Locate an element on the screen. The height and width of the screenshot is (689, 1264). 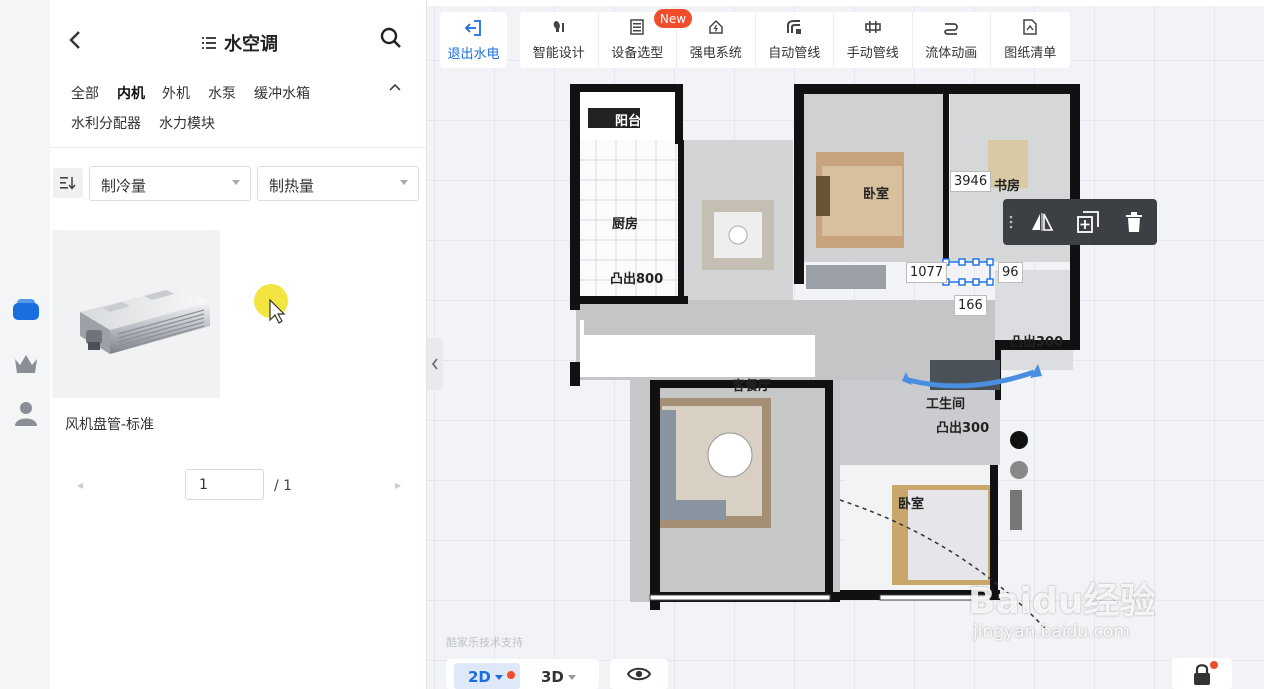
new-badge: New is located at coordinates (673, 18).